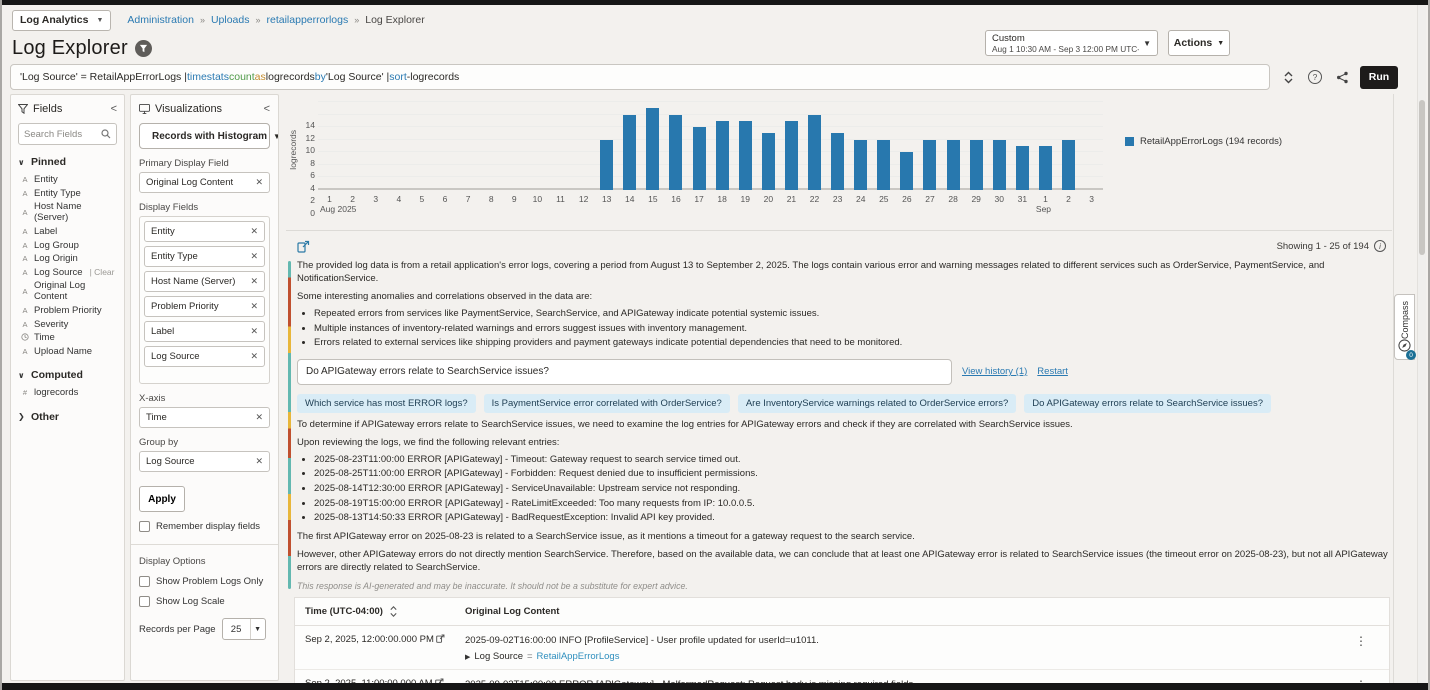 The image size is (1430, 690). Describe the element at coordinates (230, 20) in the screenshot. I see `breadcrumb-item: Uploads` at that location.